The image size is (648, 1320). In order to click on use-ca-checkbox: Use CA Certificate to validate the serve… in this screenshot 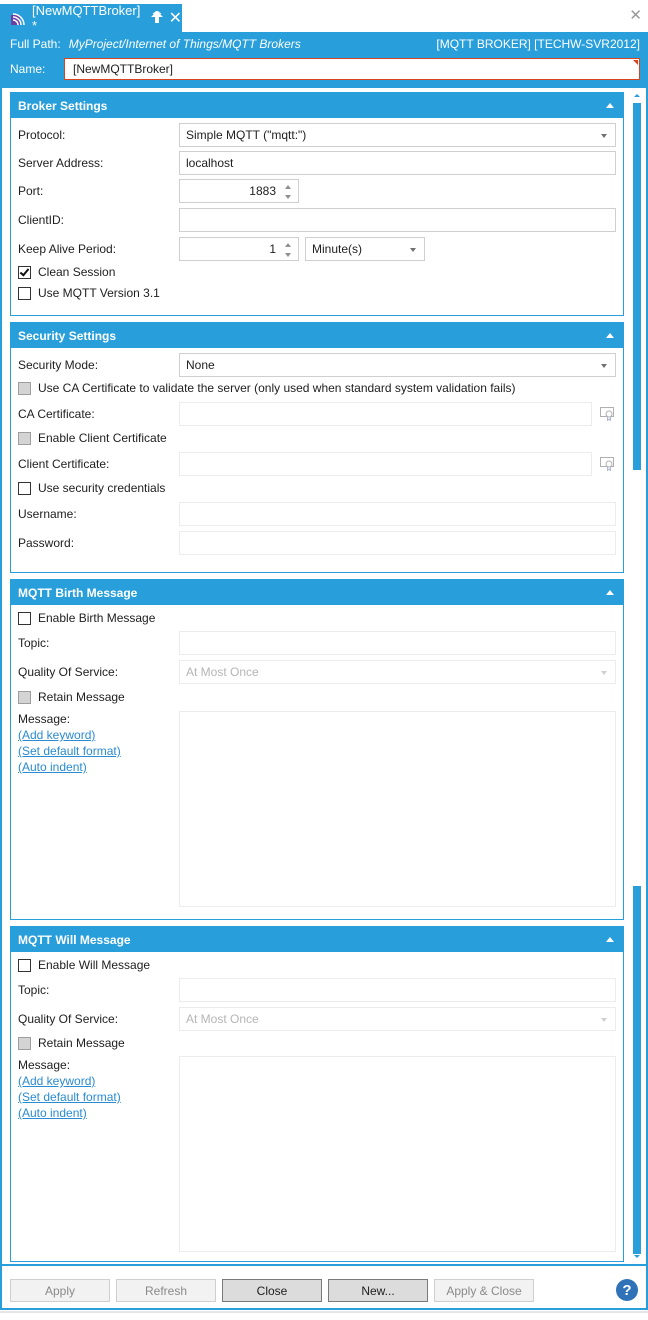, I will do `click(267, 388)`.